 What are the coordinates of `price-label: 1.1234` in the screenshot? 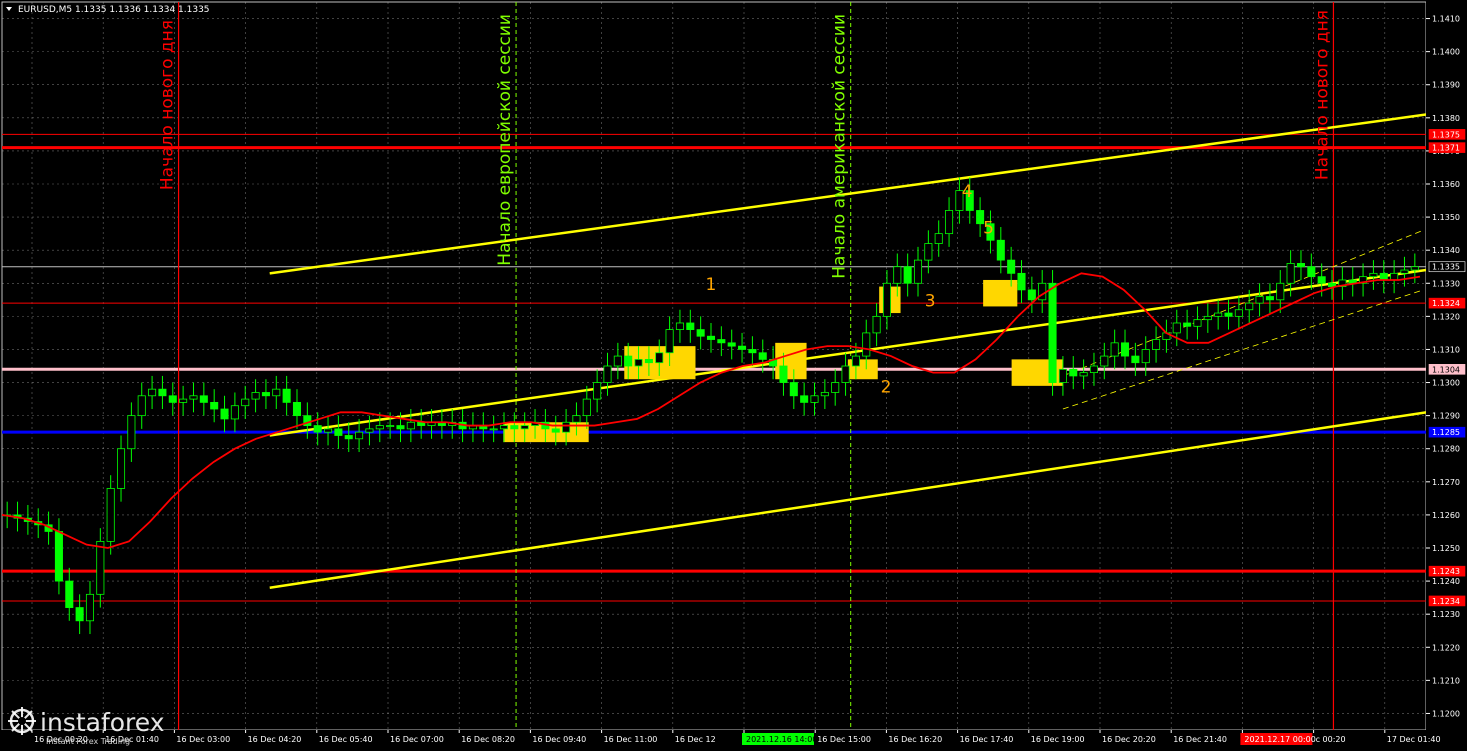 It's located at (1446, 601).